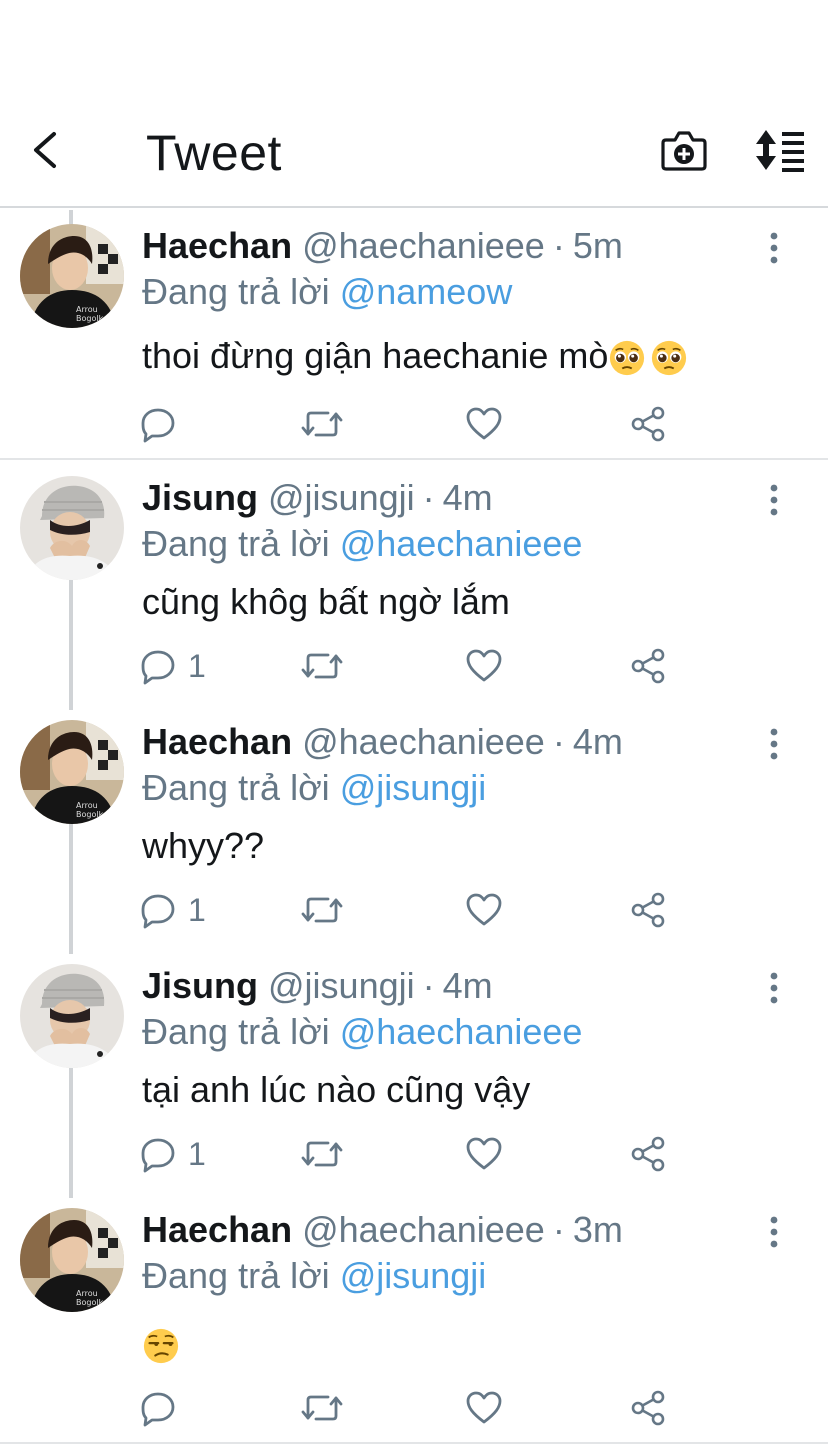 The image size is (828, 1447). What do you see at coordinates (375, 355) in the screenshot?
I see `tweet-text-content: thoi đừng giận haechanie mò` at bounding box center [375, 355].